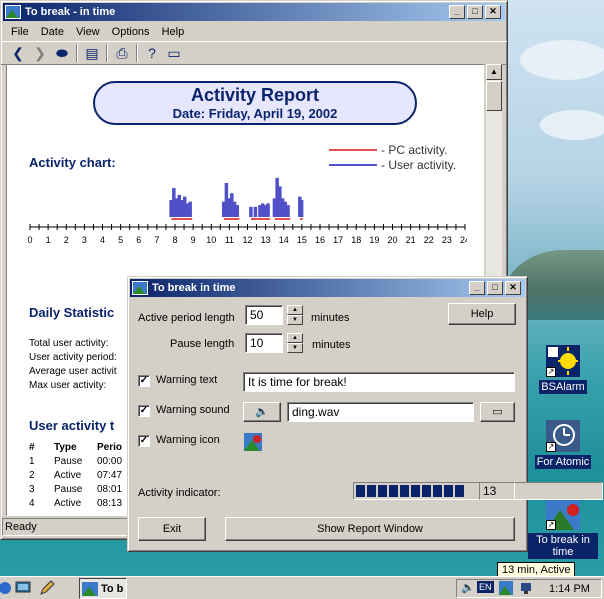 The image size is (604, 599). I want to click on main-window-titlebar: To break - in time _ □ ✕, so click(254, 12).